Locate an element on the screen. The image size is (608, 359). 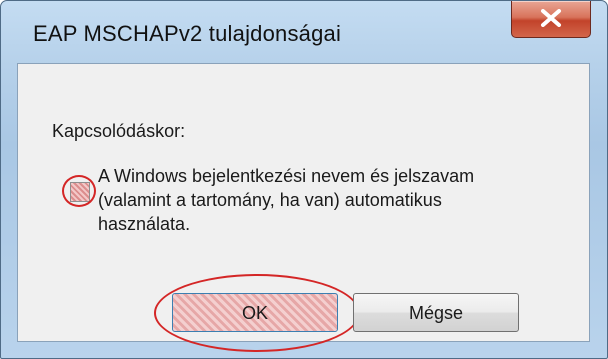
window-title: EAP MSCHAPv2 tulajdonságai is located at coordinates (187, 33).